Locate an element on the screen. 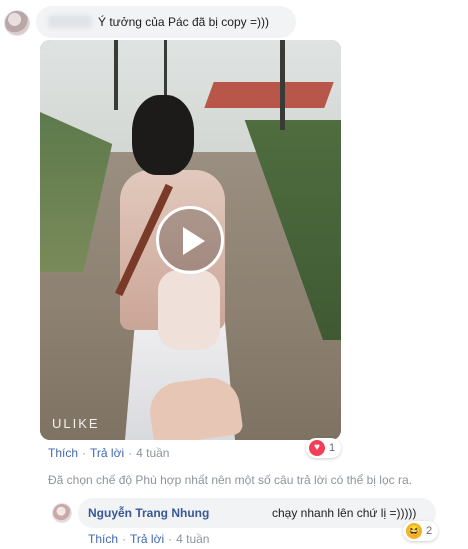 This screenshot has width=468, height=549. reply-reply-link: Trả lời is located at coordinates (147, 539).